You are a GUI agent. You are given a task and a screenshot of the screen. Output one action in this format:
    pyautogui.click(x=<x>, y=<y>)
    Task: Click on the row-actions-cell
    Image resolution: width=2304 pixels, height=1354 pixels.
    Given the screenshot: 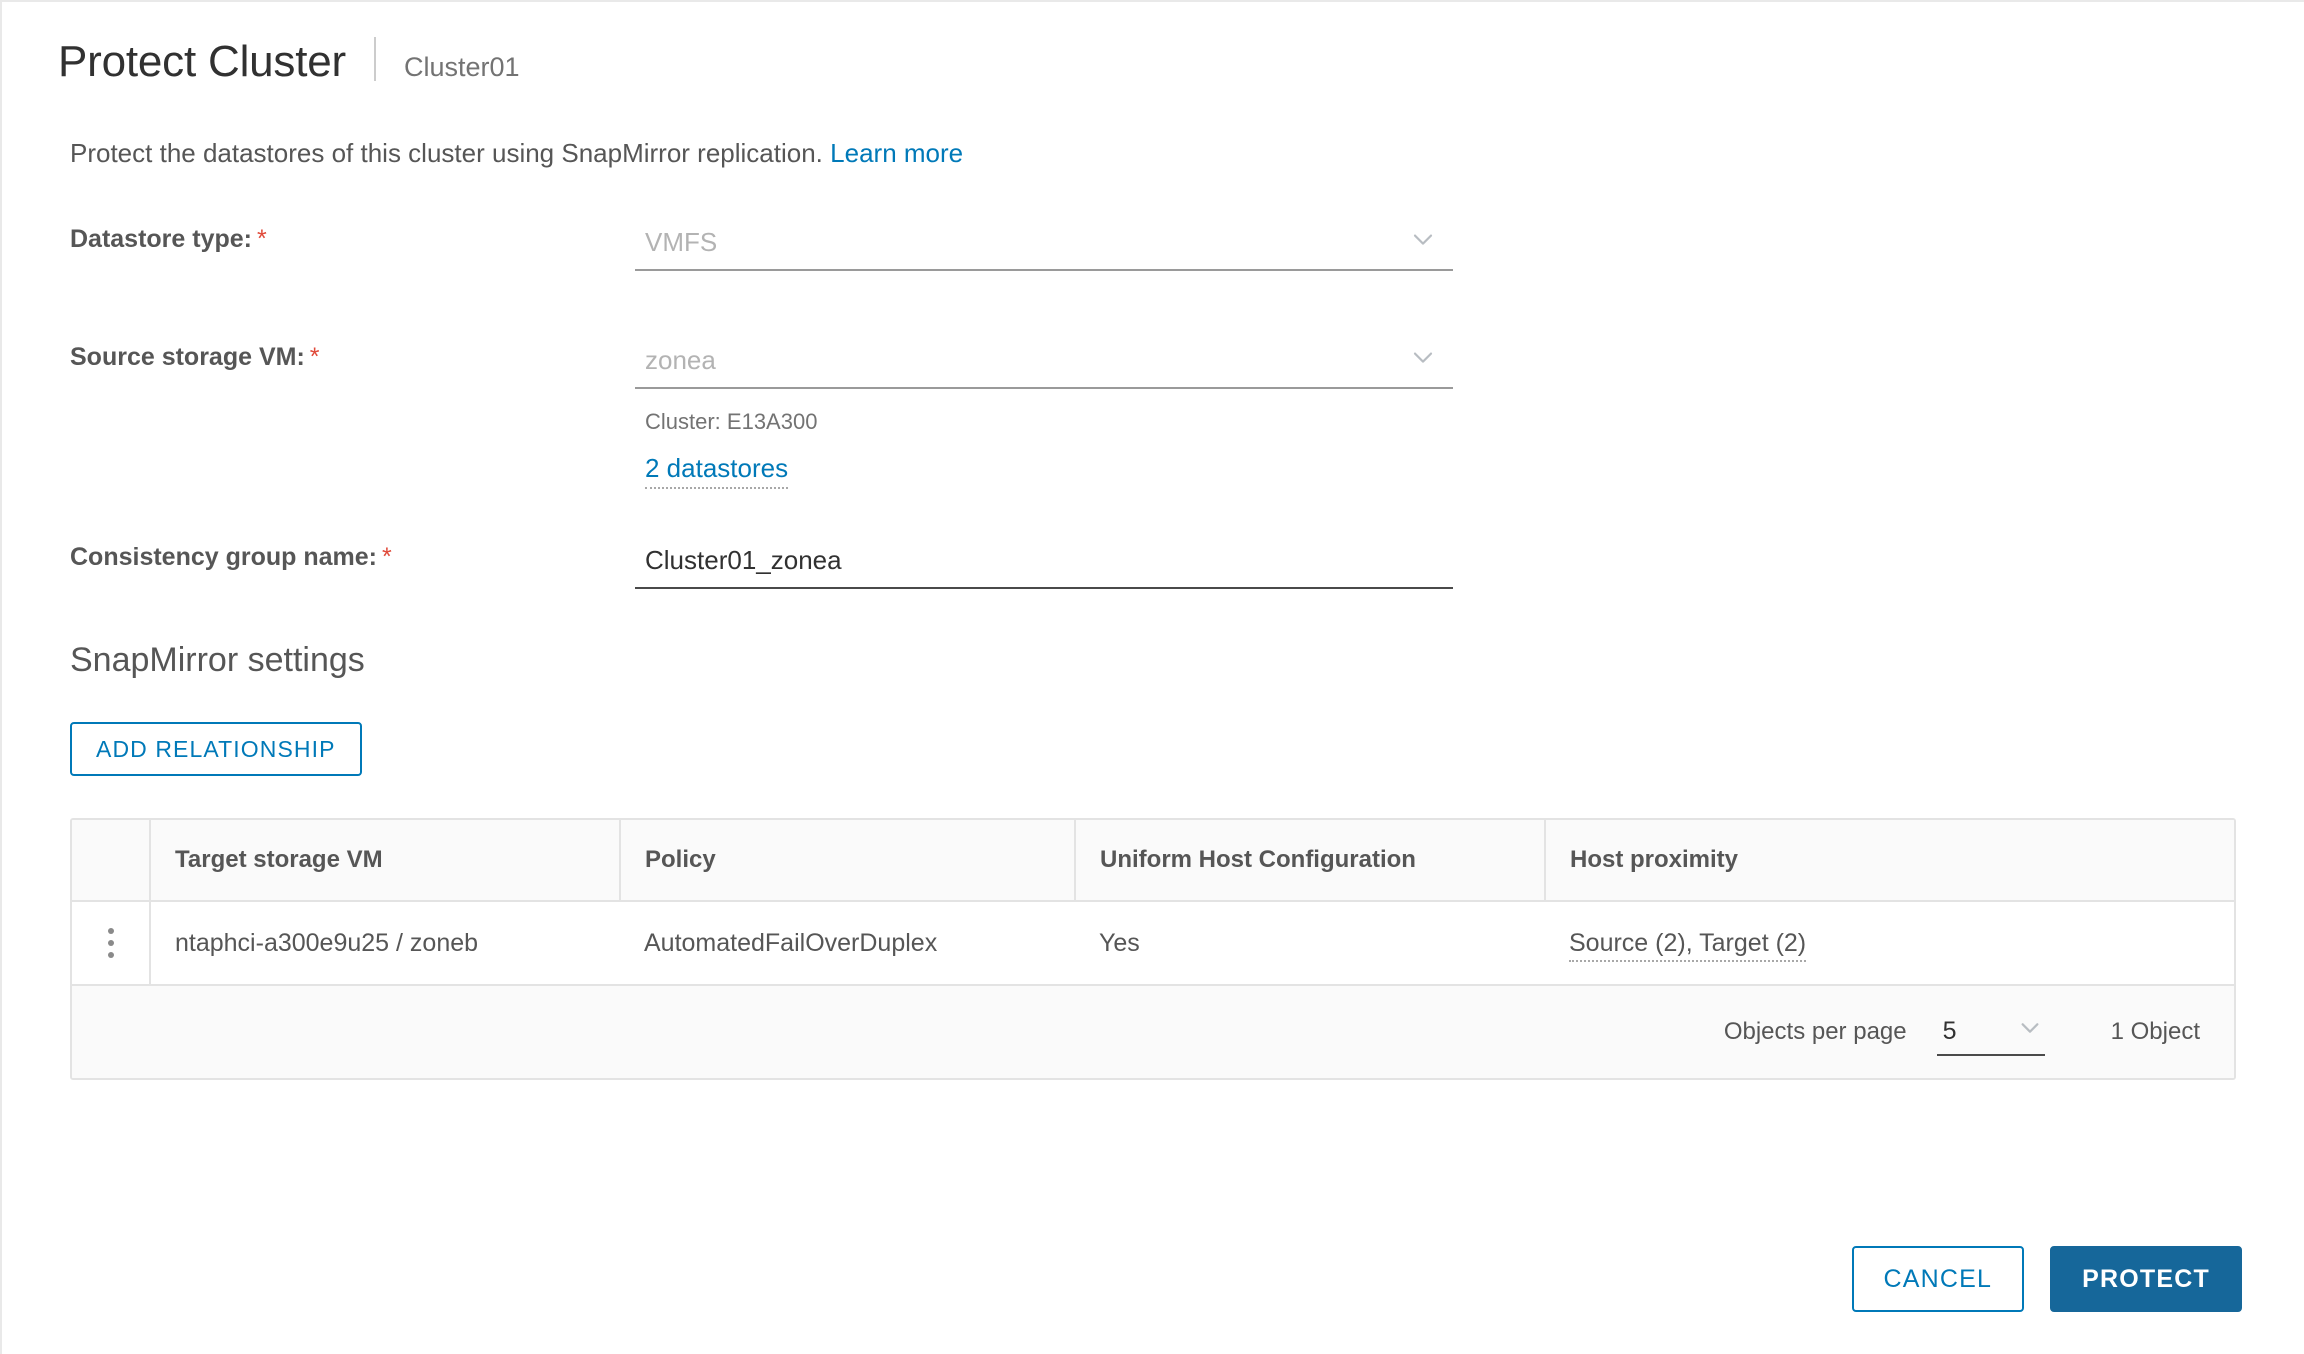 What is the action you would take?
    pyautogui.click(x=111, y=944)
    